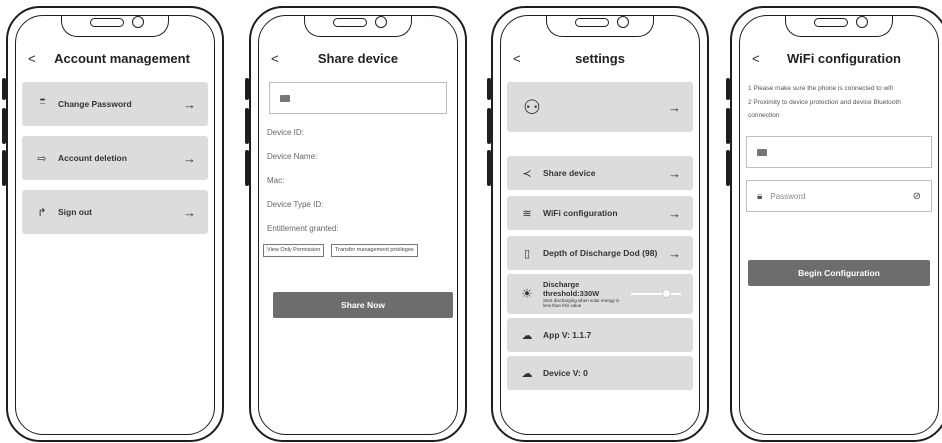 Image resolution: width=942 pixels, height=443 pixels. What do you see at coordinates (285, 132) in the screenshot?
I see `device-id-label: Device ID:` at bounding box center [285, 132].